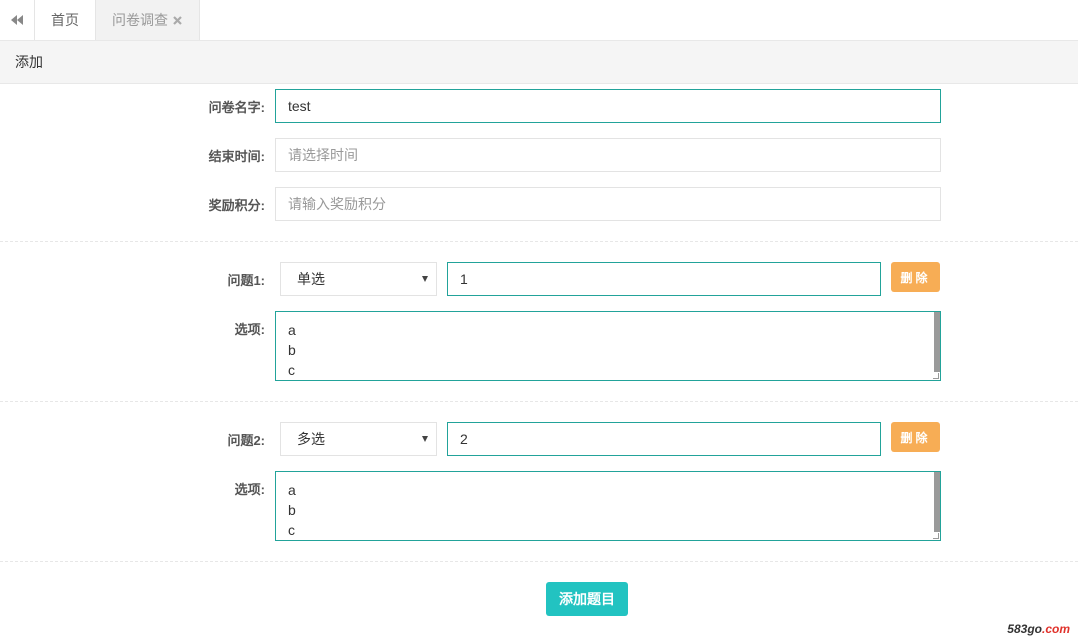  What do you see at coordinates (236, 205) in the screenshot?
I see `reward-points-label: 奖励积分:` at bounding box center [236, 205].